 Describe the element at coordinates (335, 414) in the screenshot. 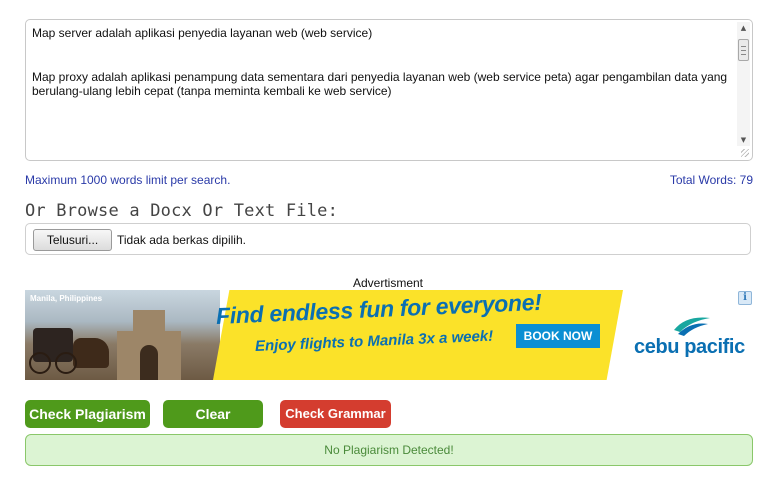

I see `check-grammar-button: Check Grammar` at that location.